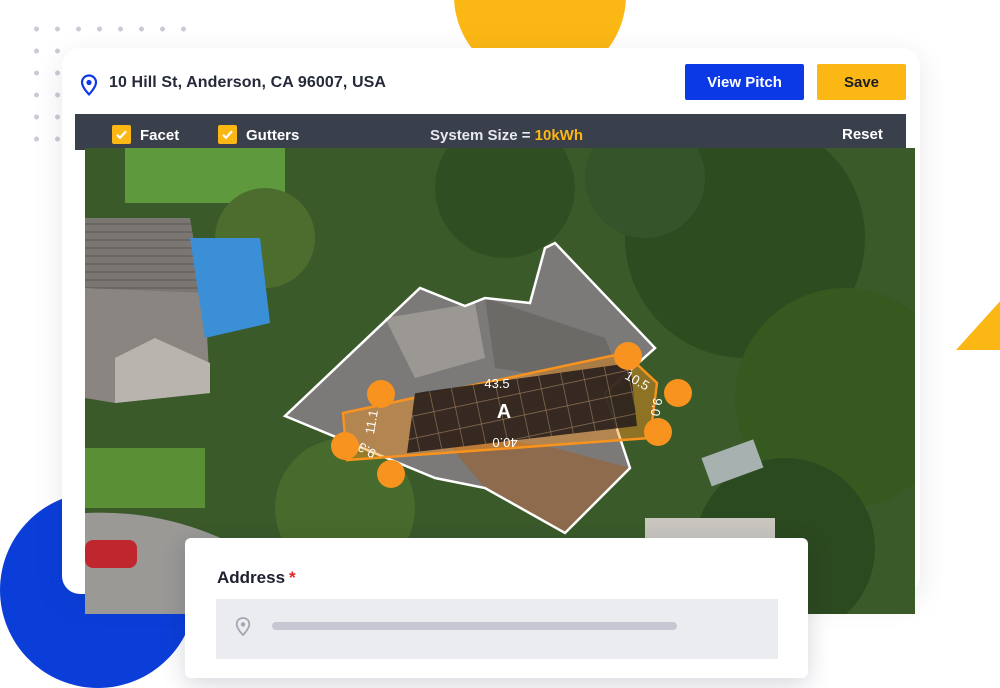 The height and width of the screenshot is (688, 1000). Describe the element at coordinates (559, 135) in the screenshot. I see `system-size-value: 10kWh` at that location.